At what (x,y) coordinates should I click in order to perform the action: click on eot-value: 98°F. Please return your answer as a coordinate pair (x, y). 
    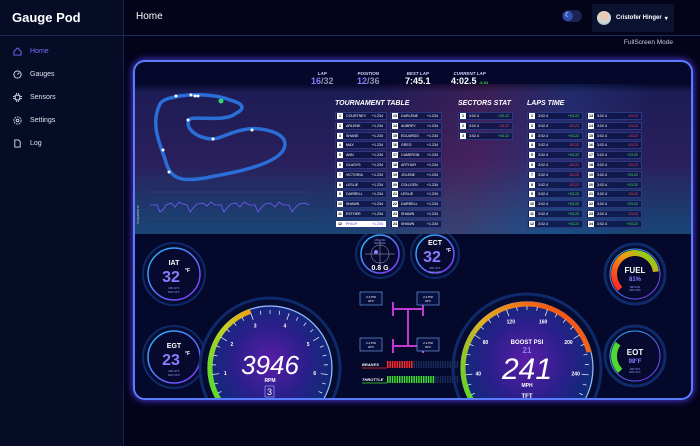
    Looking at the image, I should click on (635, 362).